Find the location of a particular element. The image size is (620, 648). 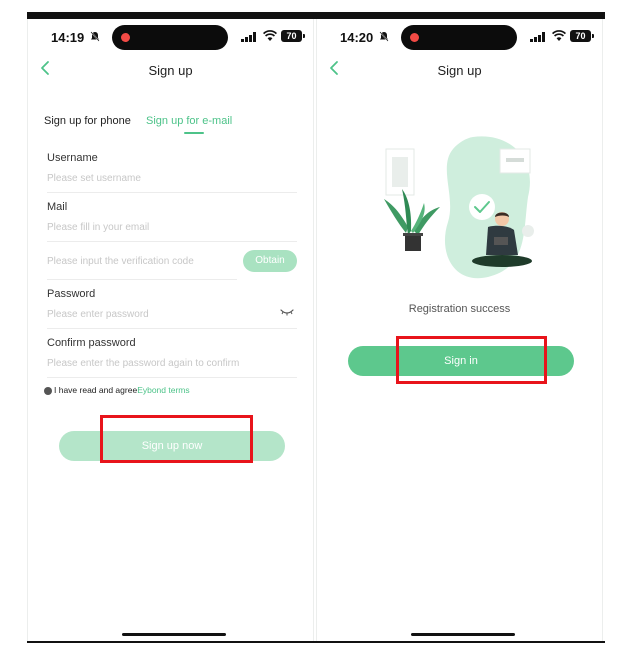

bottom-border is located at coordinates (316, 642).